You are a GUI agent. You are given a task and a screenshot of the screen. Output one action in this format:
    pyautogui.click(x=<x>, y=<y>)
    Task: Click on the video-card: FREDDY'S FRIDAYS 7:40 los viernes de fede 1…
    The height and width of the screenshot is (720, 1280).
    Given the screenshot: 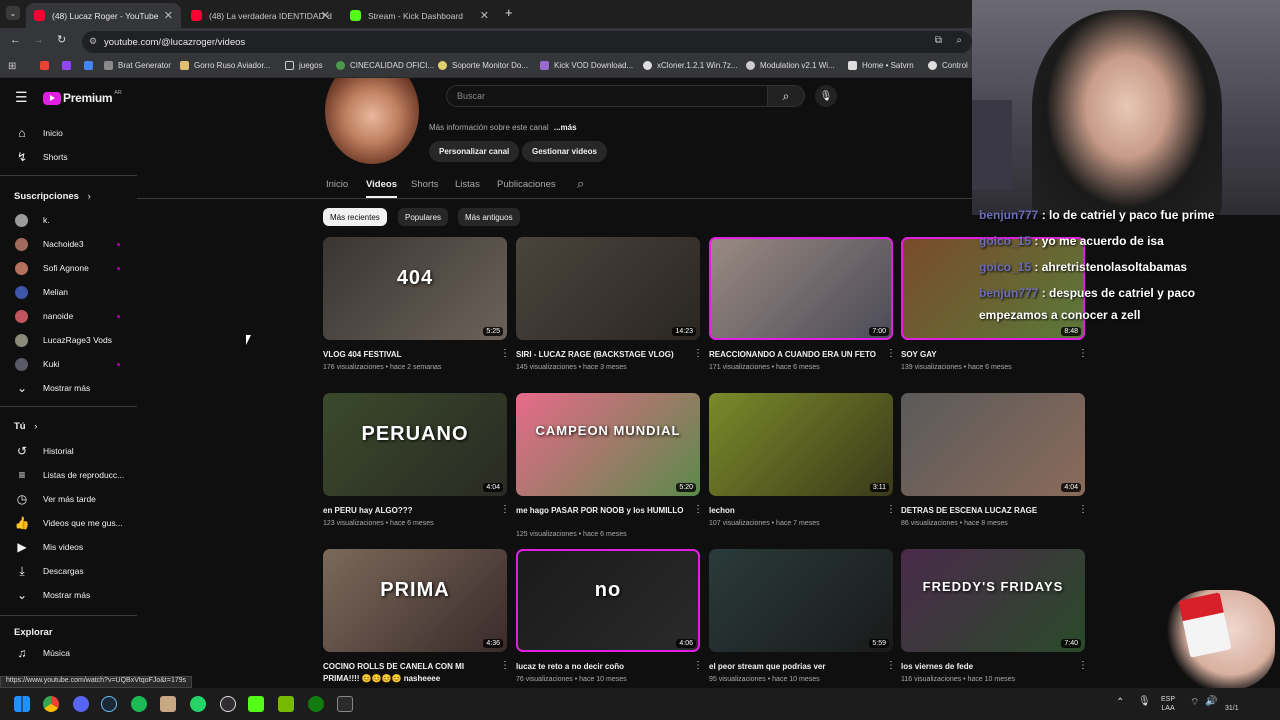 What is the action you would take?
    pyautogui.click(x=994, y=617)
    